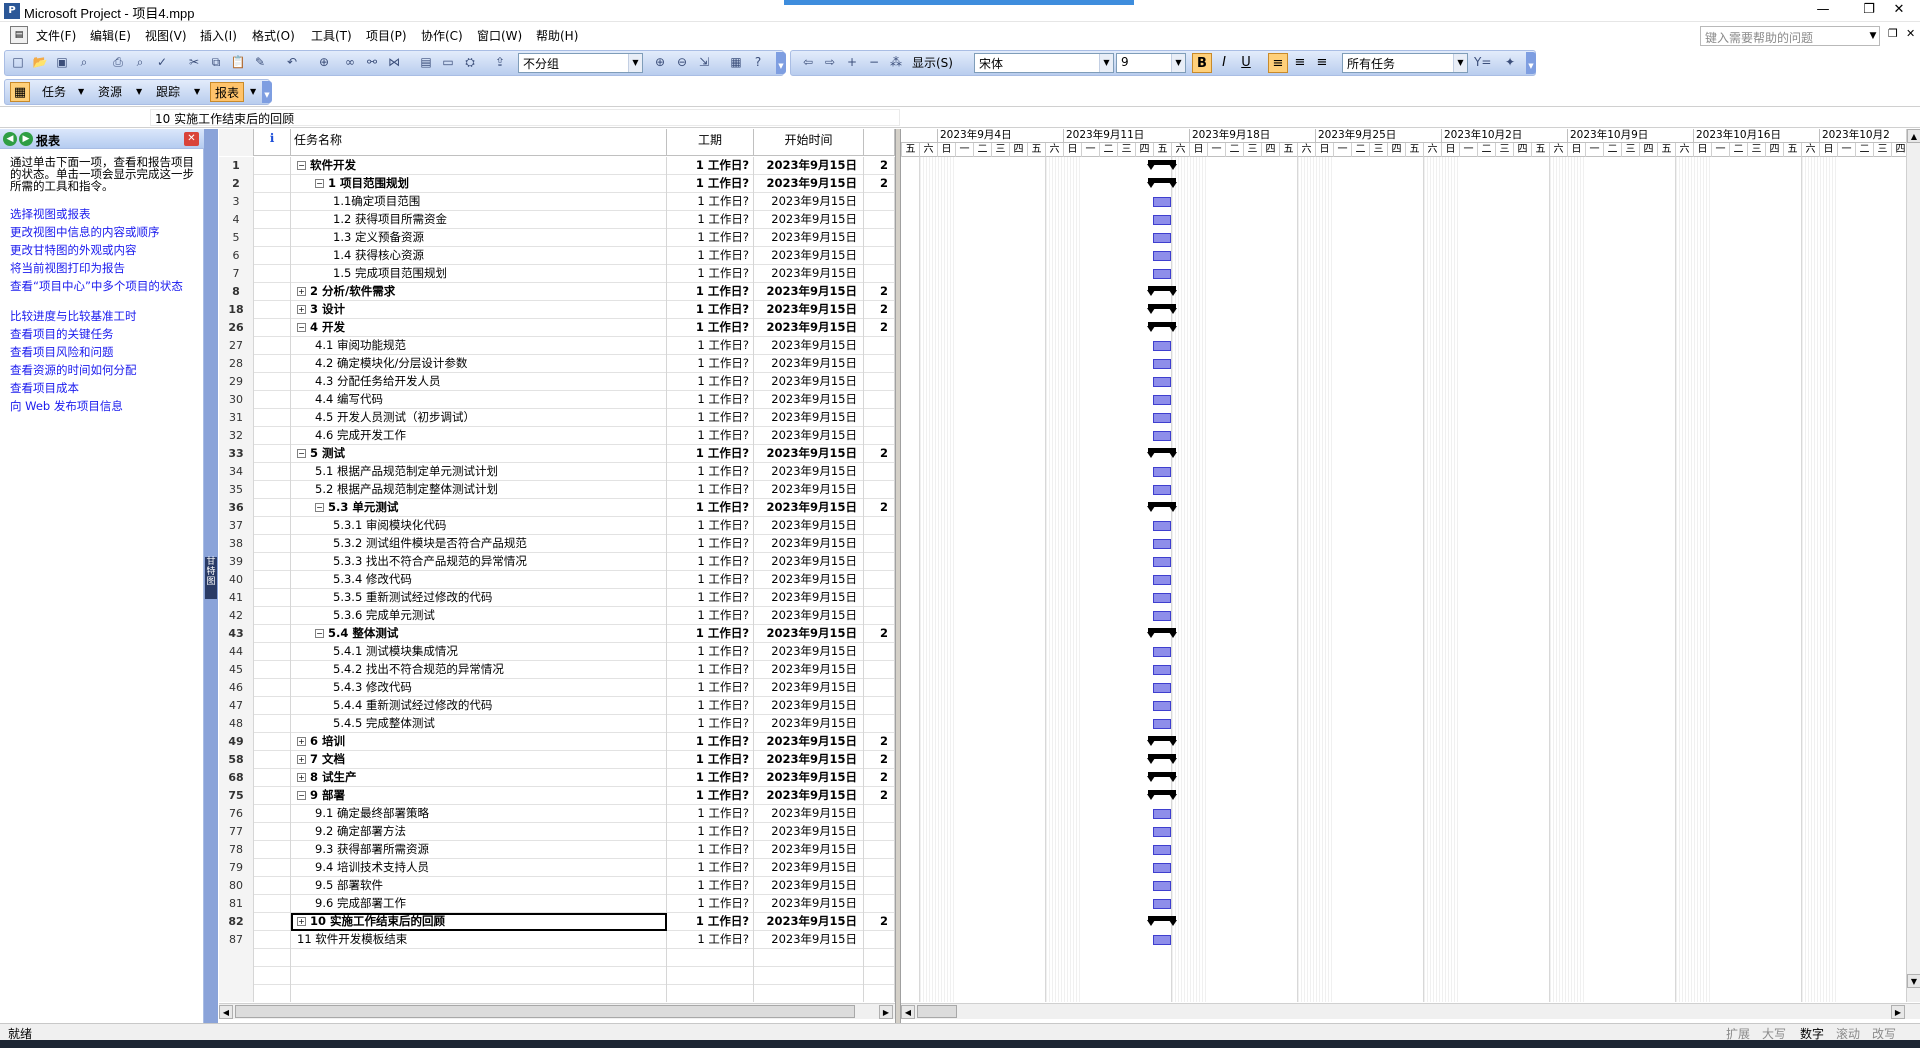  Describe the element at coordinates (442, 35) in the screenshot. I see `menu-collaborate: 协作(C)` at that location.